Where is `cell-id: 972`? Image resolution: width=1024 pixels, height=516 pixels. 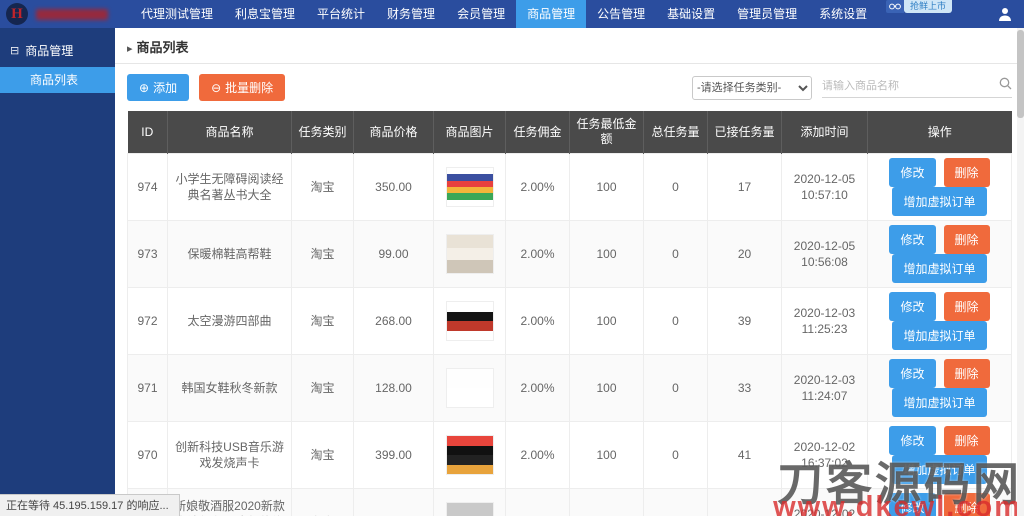
cell-id: 972 is located at coordinates (147, 321).